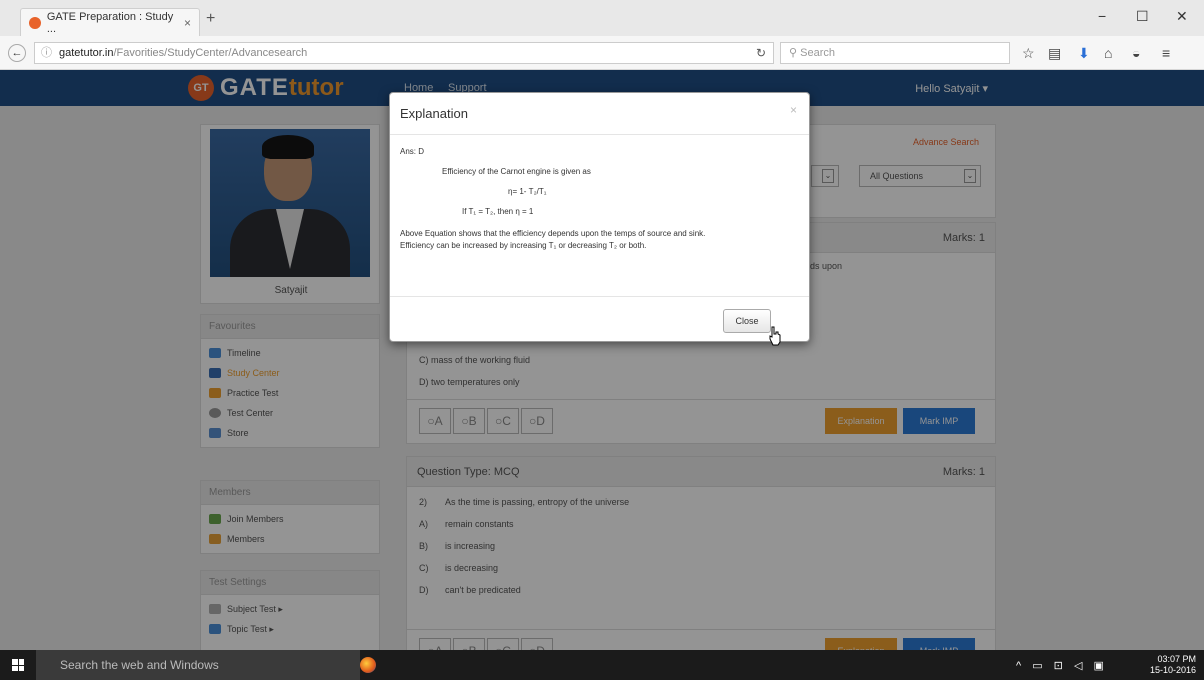  I want to click on hand-cursor-icon, so click(775, 336).